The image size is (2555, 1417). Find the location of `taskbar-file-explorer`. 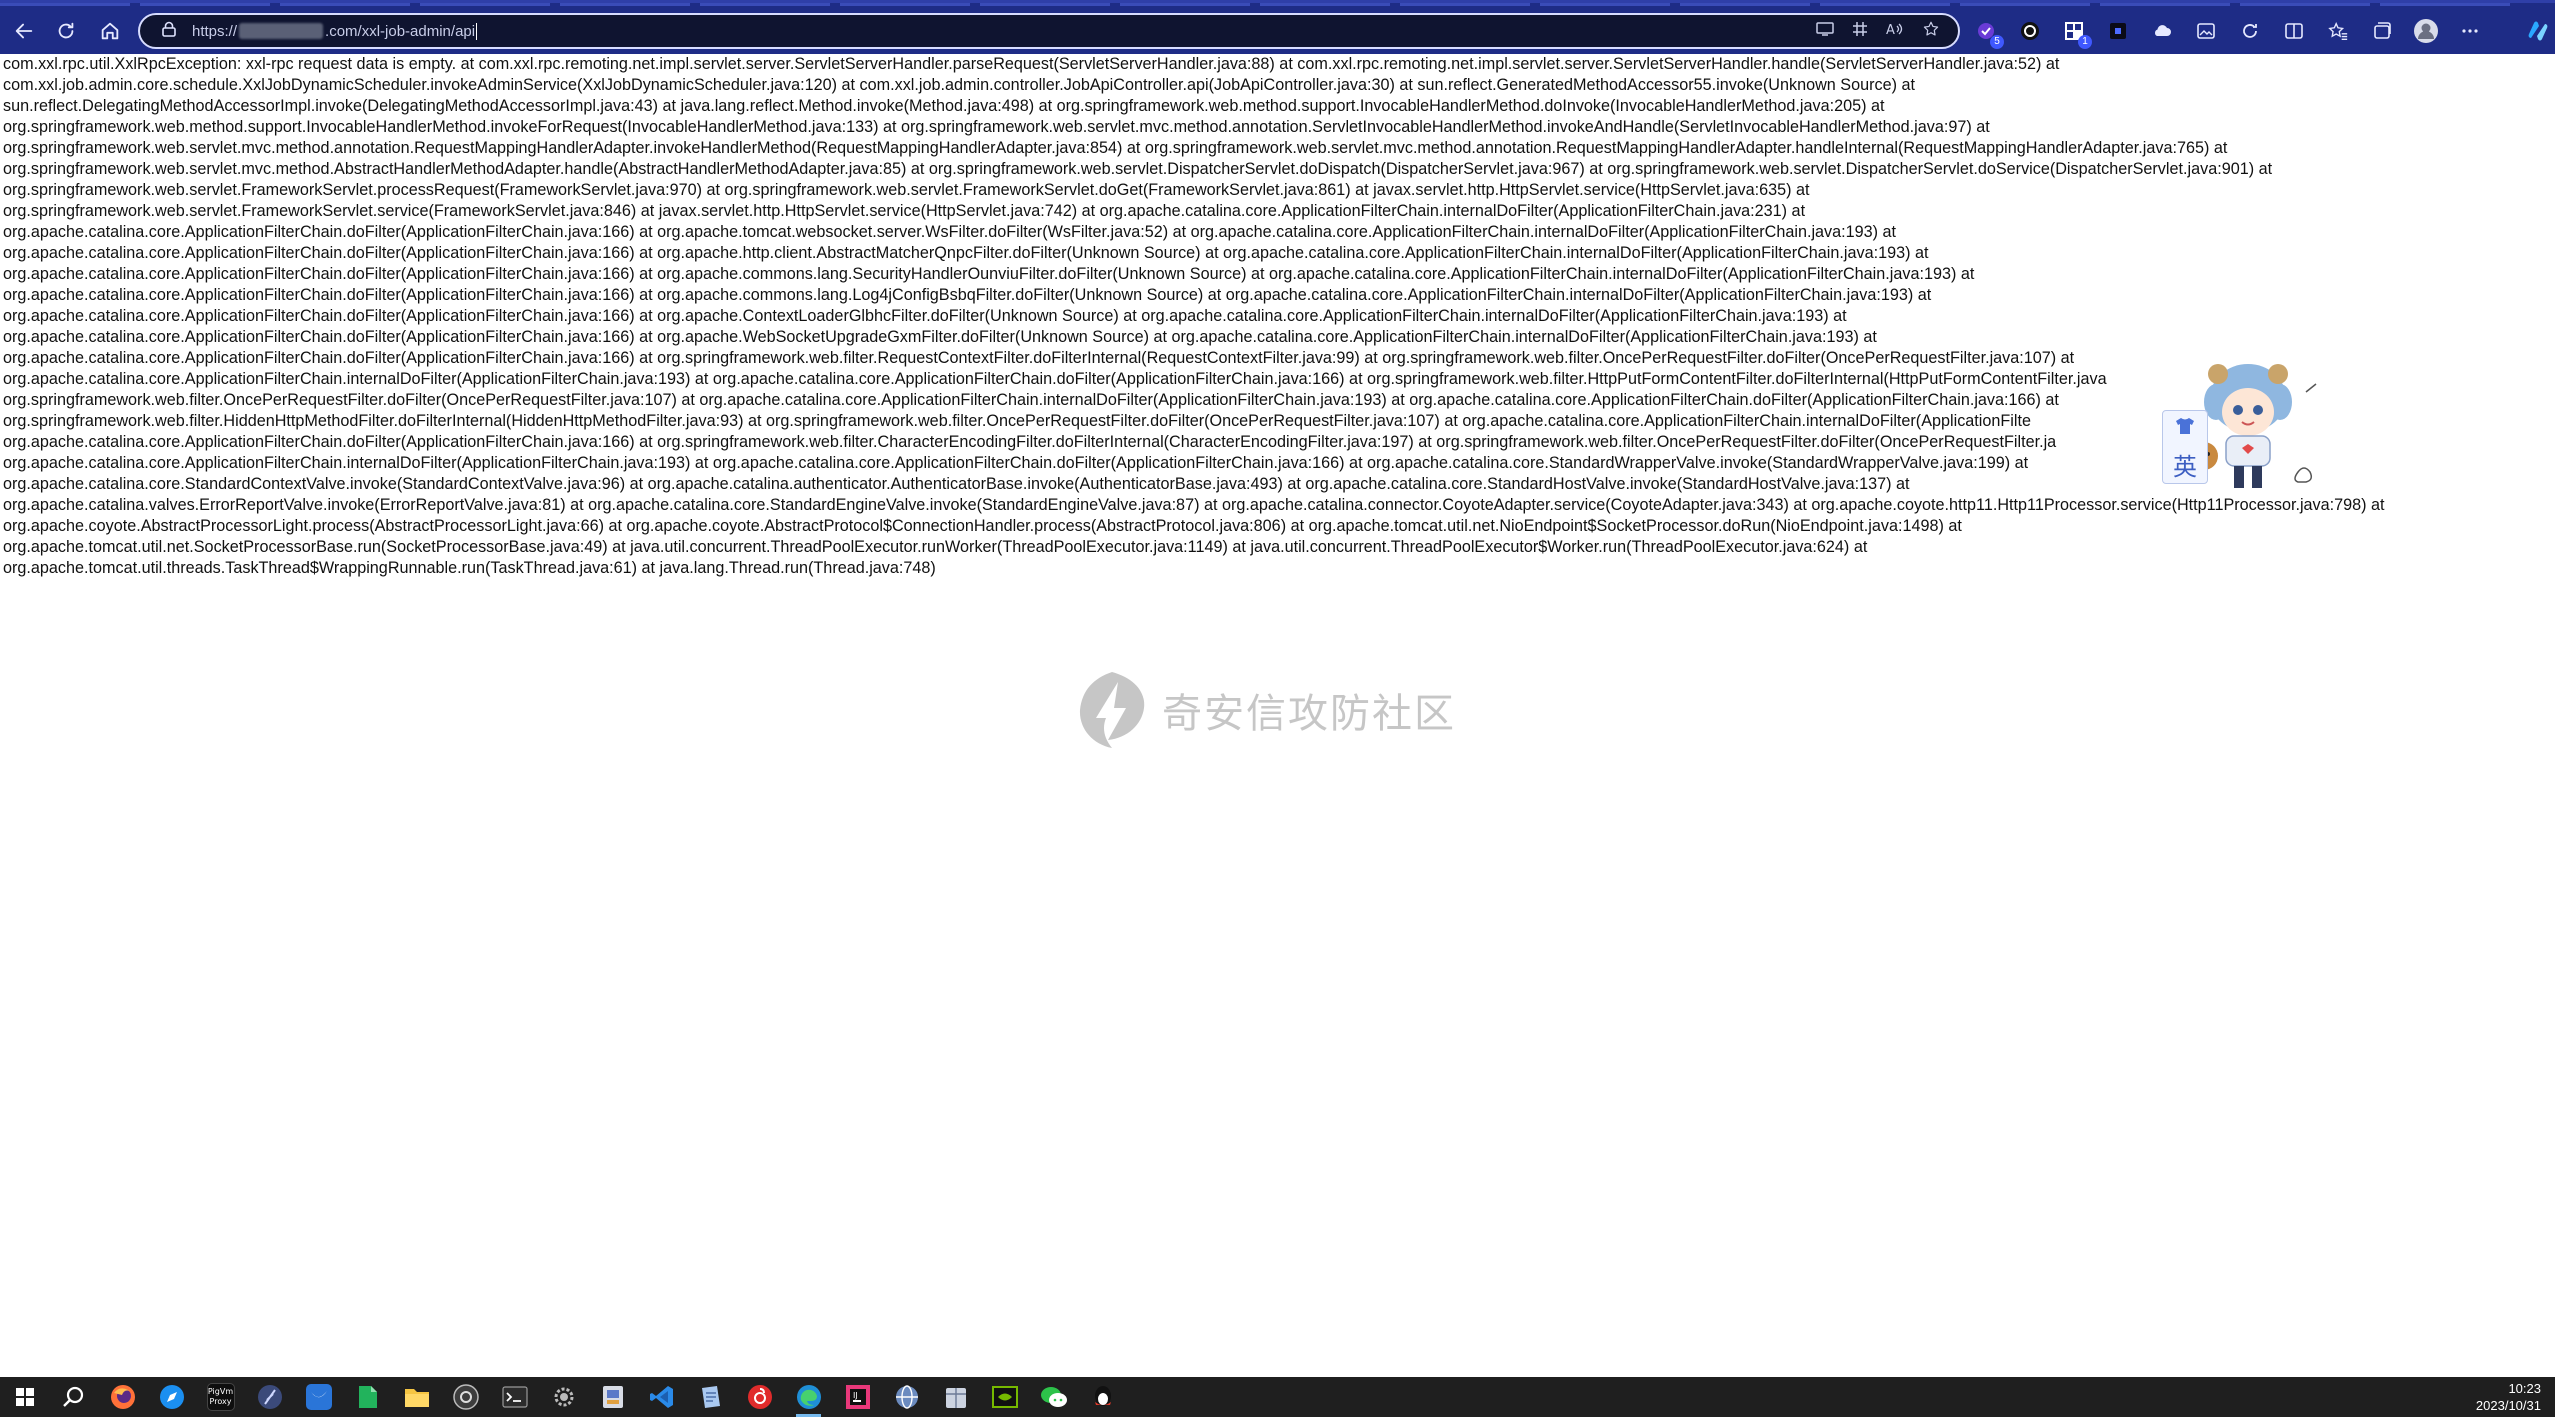

taskbar-file-explorer is located at coordinates (416, 1397).